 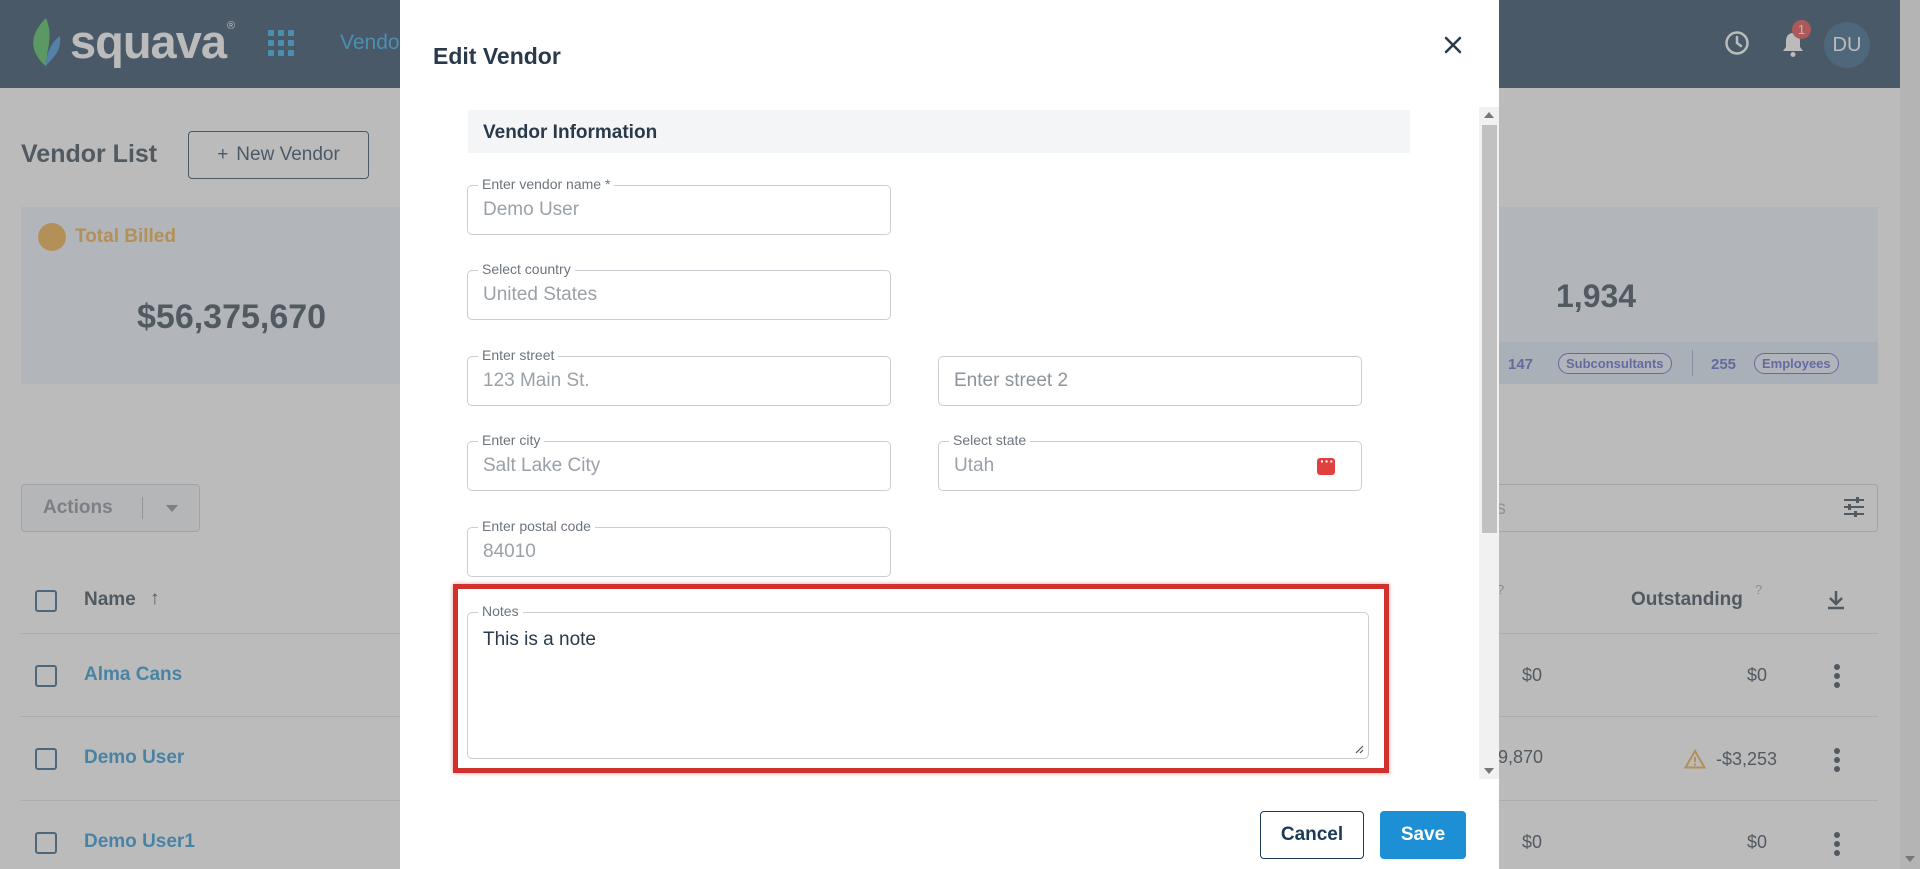 What do you see at coordinates (1489, 329) in the screenshot?
I see `scrollbar-thumb` at bounding box center [1489, 329].